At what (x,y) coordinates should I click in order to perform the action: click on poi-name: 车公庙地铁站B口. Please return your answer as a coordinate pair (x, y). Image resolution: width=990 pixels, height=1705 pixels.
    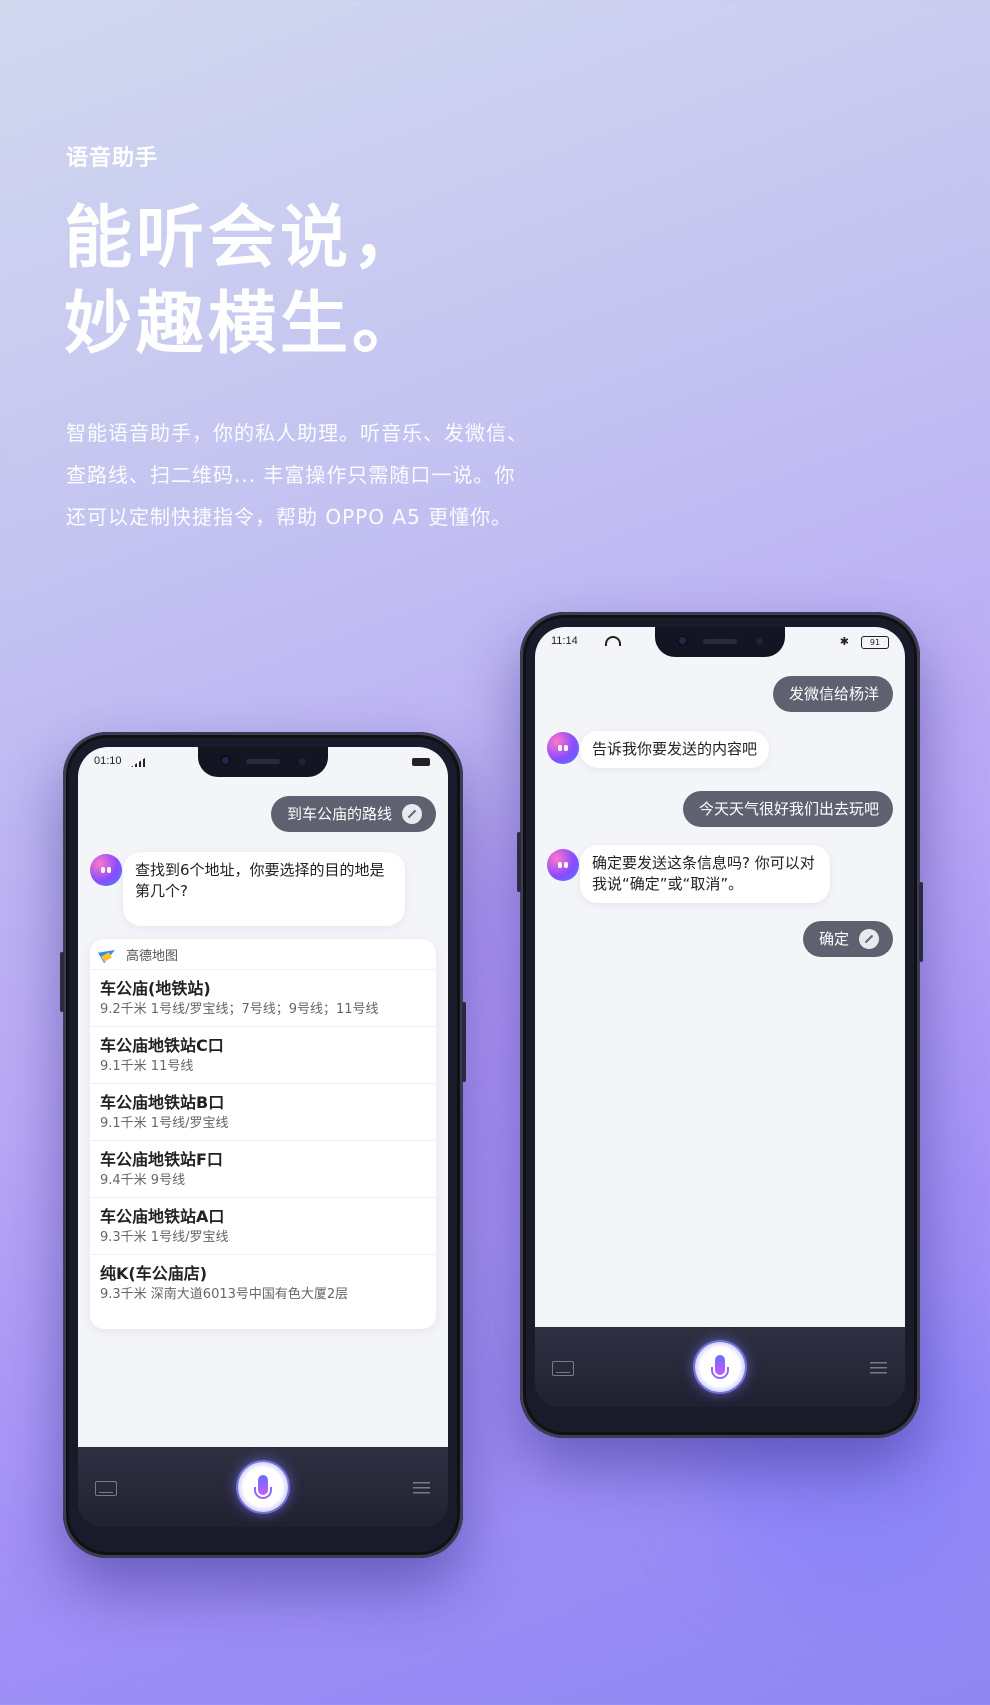
    Looking at the image, I should click on (162, 1102).